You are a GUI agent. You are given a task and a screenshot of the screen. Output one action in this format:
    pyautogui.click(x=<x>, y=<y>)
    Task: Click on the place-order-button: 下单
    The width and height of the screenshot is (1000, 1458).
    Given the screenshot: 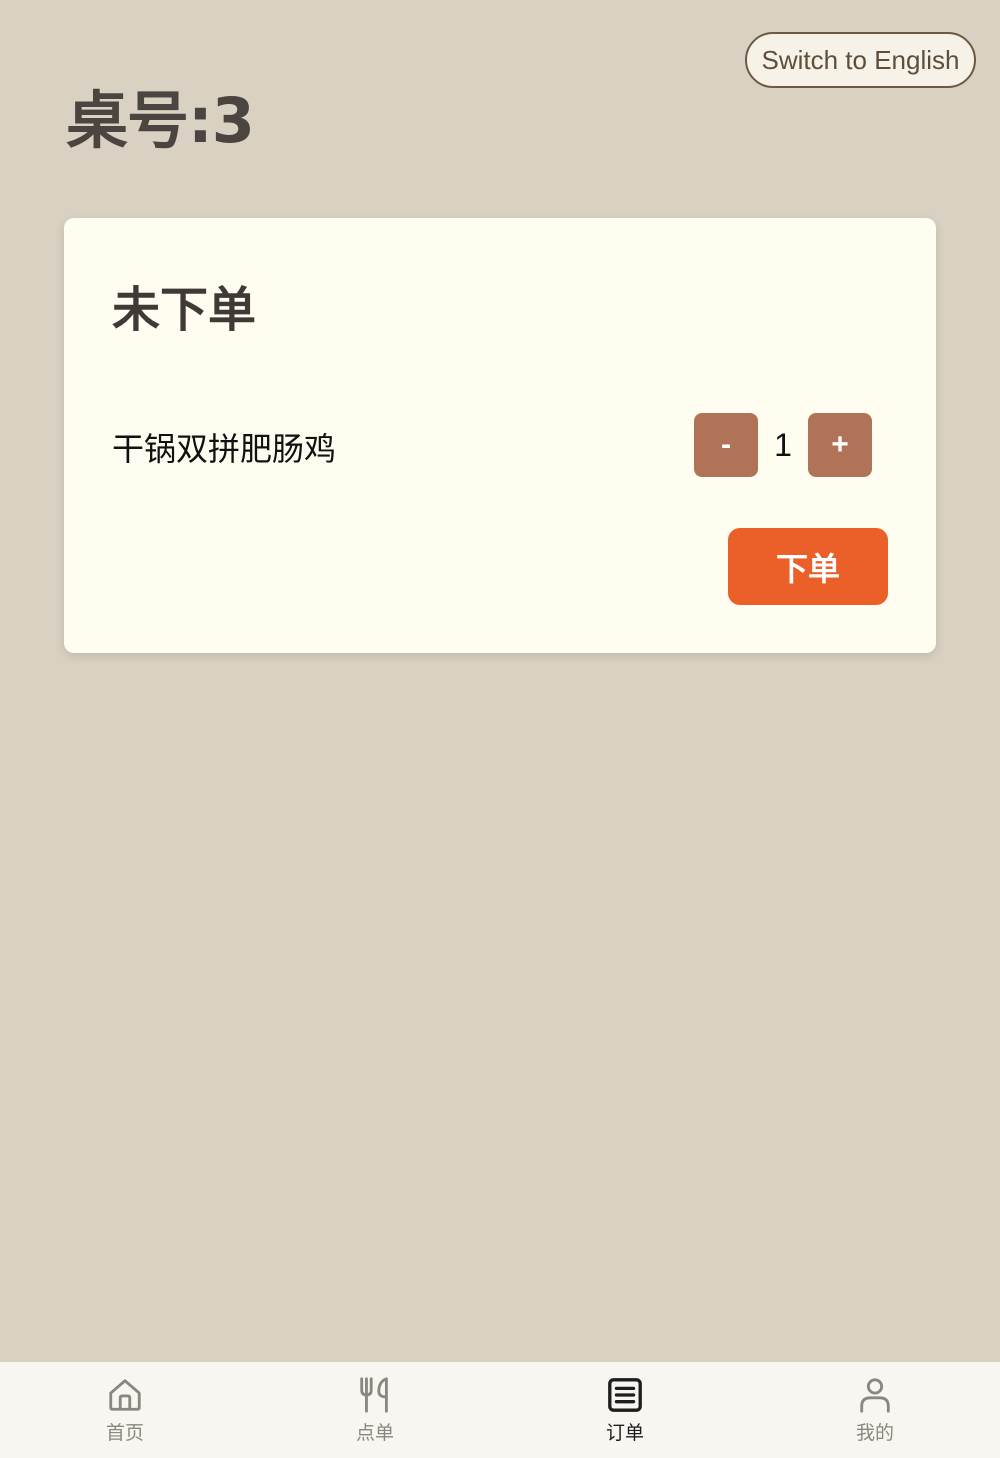 What is the action you would take?
    pyautogui.click(x=808, y=566)
    